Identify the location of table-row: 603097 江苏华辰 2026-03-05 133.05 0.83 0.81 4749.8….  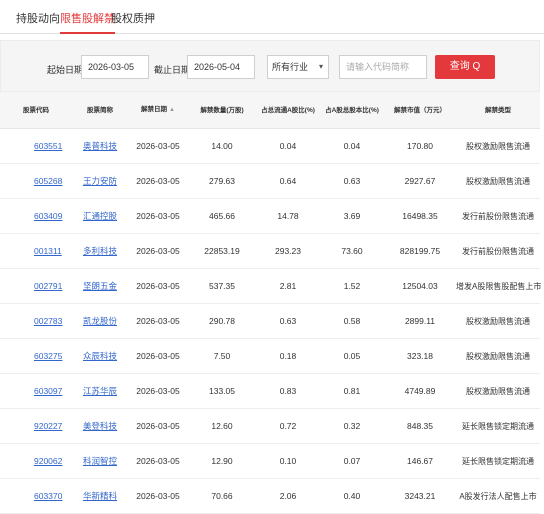
(270, 391).